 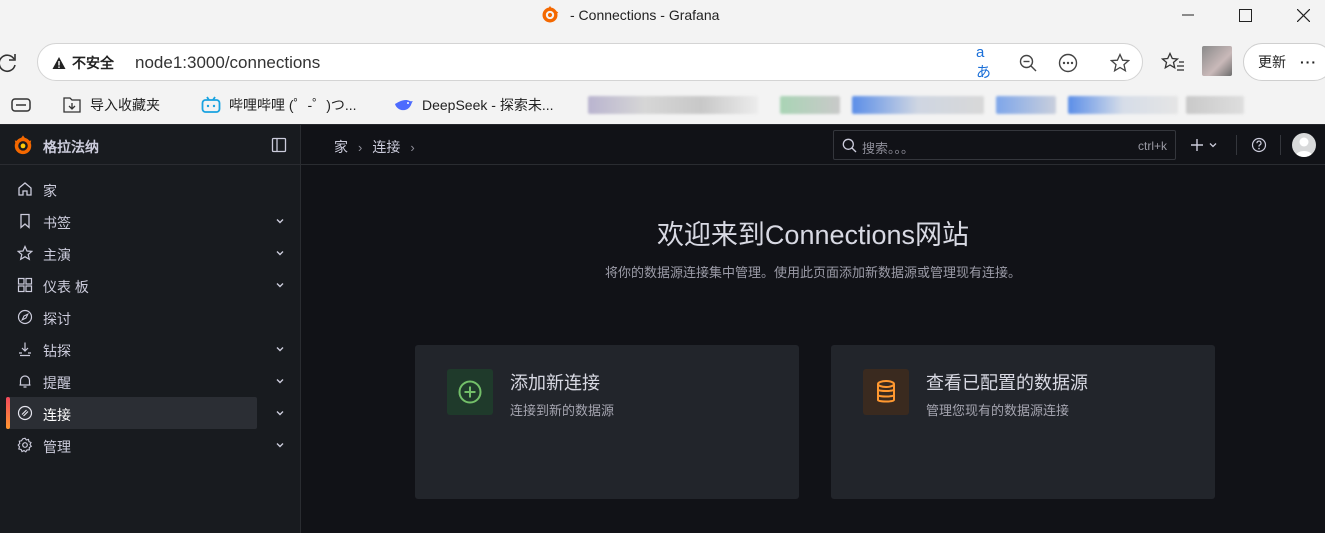 What do you see at coordinates (150, 189) in the screenshot?
I see `nav-item-home: 家` at bounding box center [150, 189].